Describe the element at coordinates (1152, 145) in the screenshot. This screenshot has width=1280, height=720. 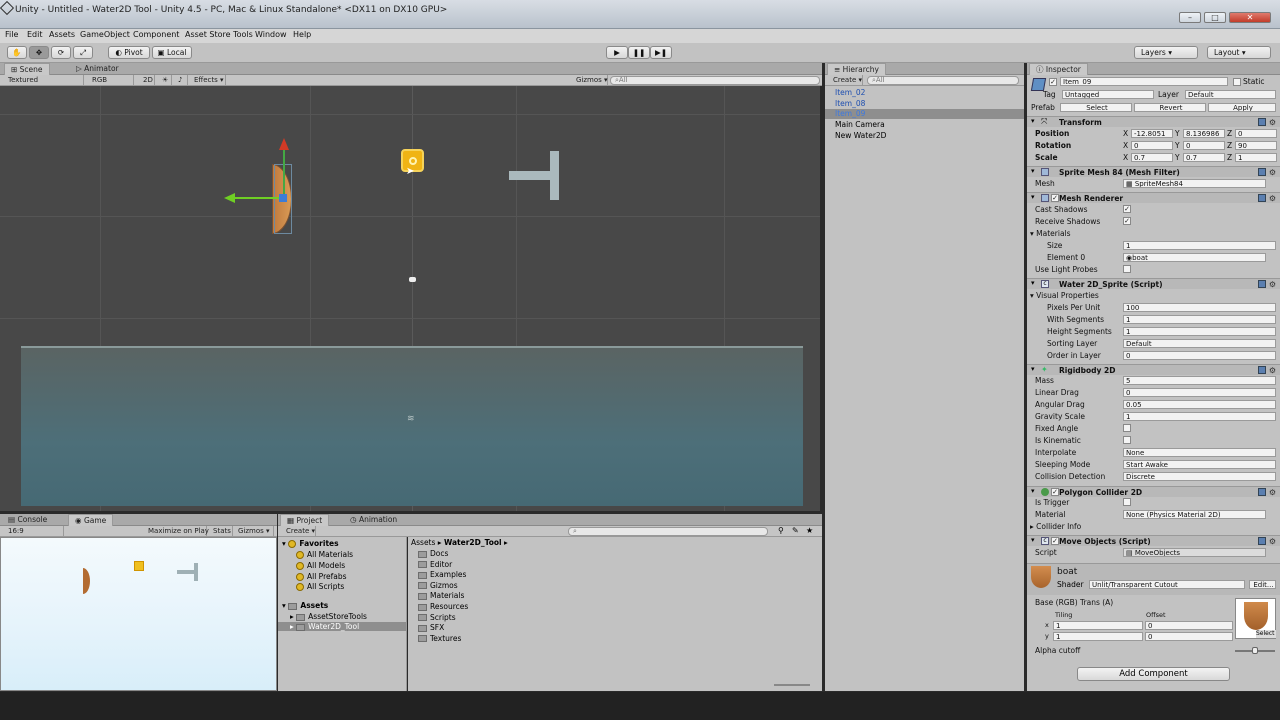
I see `transform-x-field: 0` at that location.